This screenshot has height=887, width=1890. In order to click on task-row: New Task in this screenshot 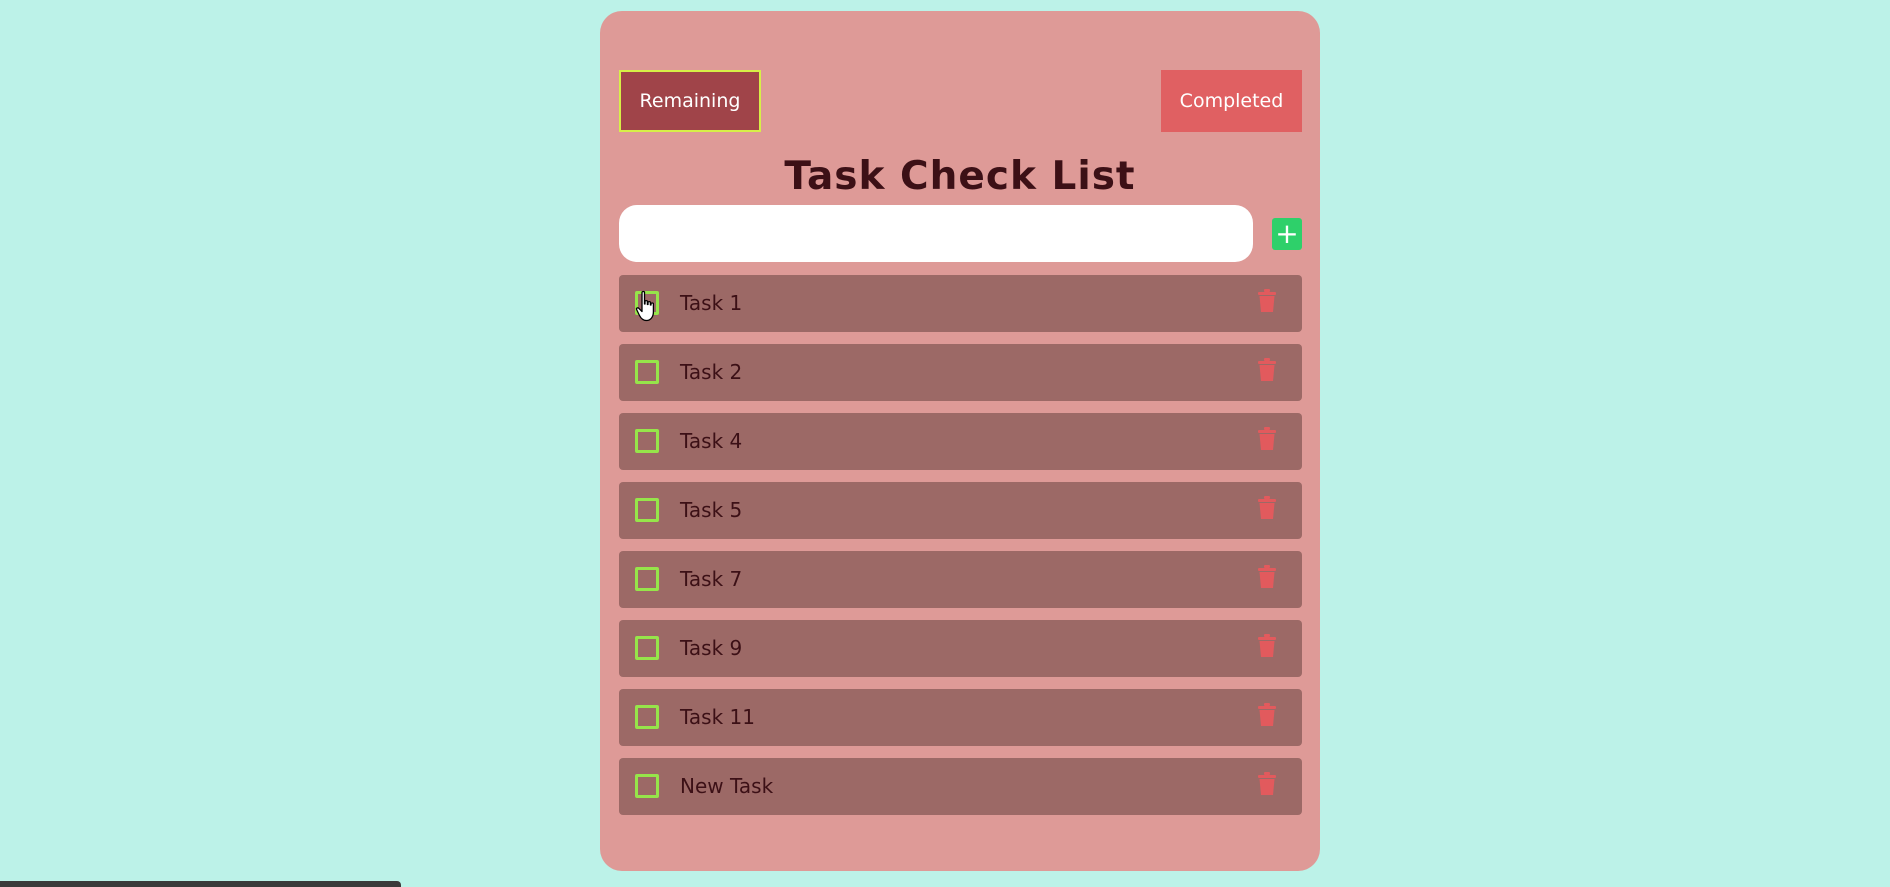, I will do `click(960, 786)`.